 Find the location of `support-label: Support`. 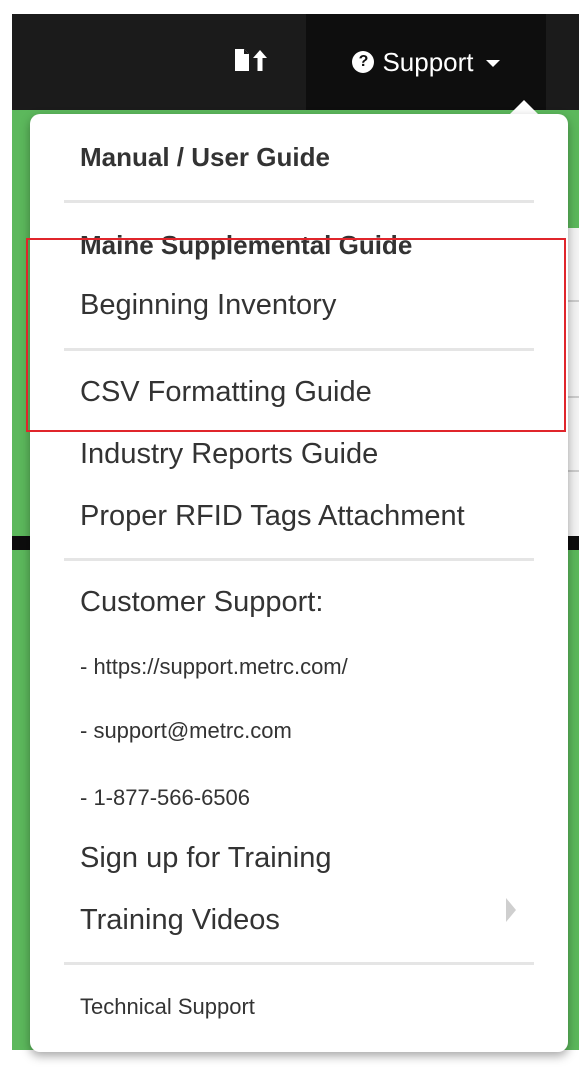

support-label: Support is located at coordinates (428, 61).